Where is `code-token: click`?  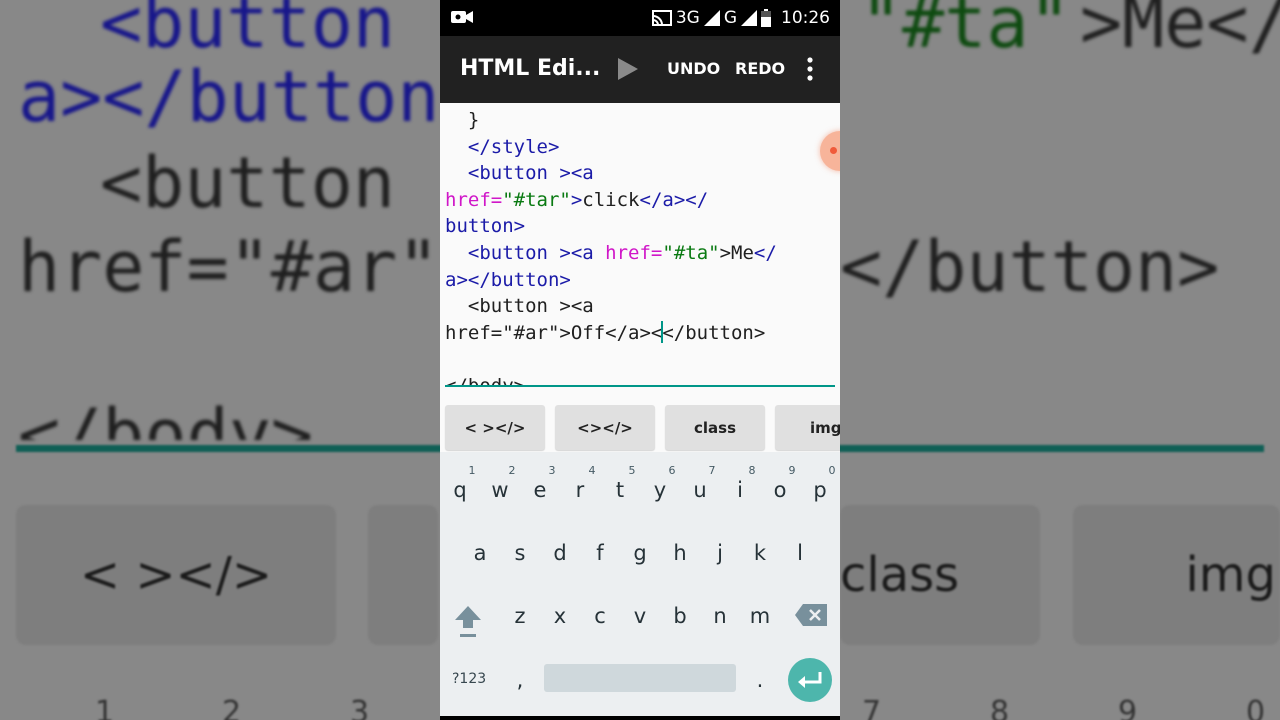
code-token: click is located at coordinates (611, 199).